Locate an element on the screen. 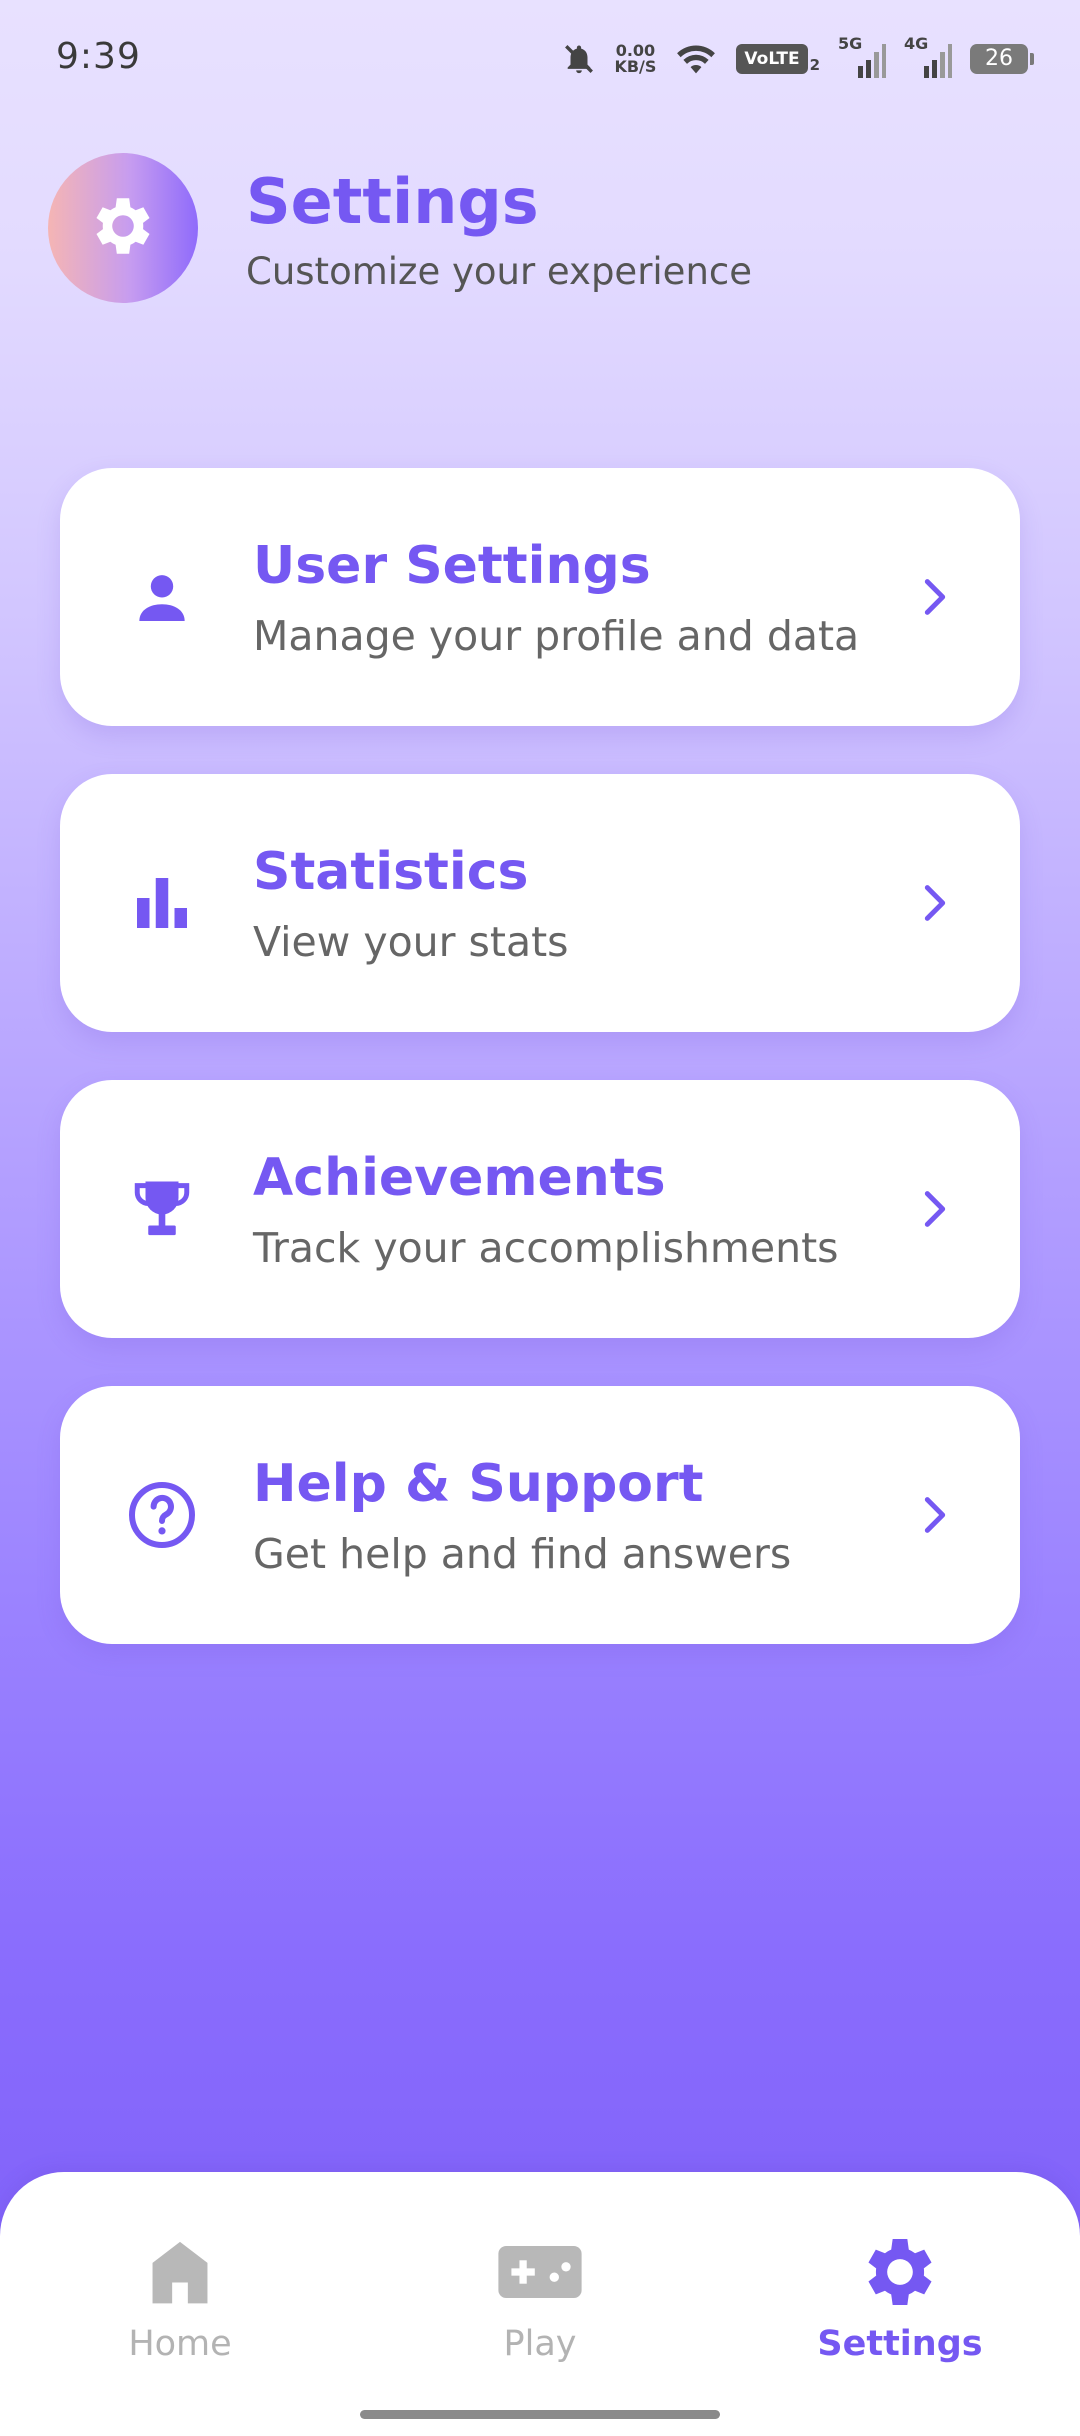 The width and height of the screenshot is (1080, 2436). statistics-card: Statistics View your stats is located at coordinates (540, 903).